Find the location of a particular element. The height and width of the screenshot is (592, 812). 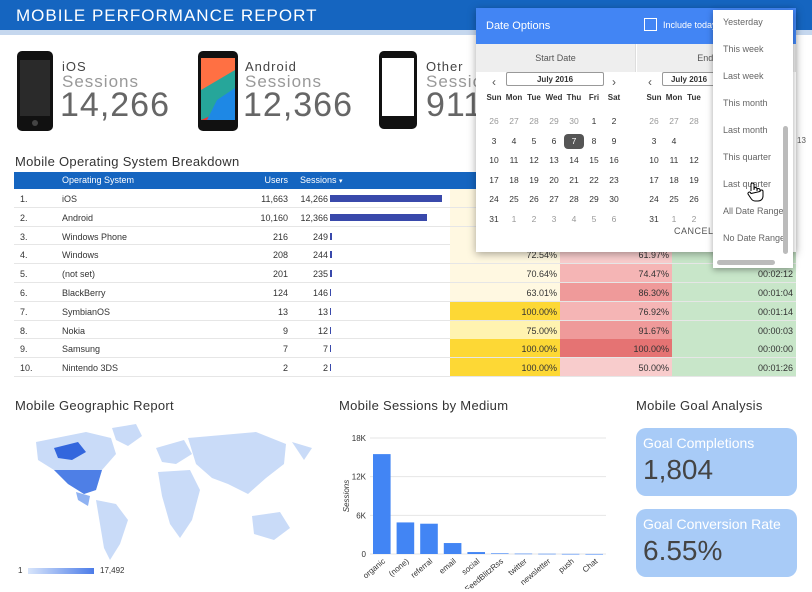

month-select: July 2016 is located at coordinates (555, 79).